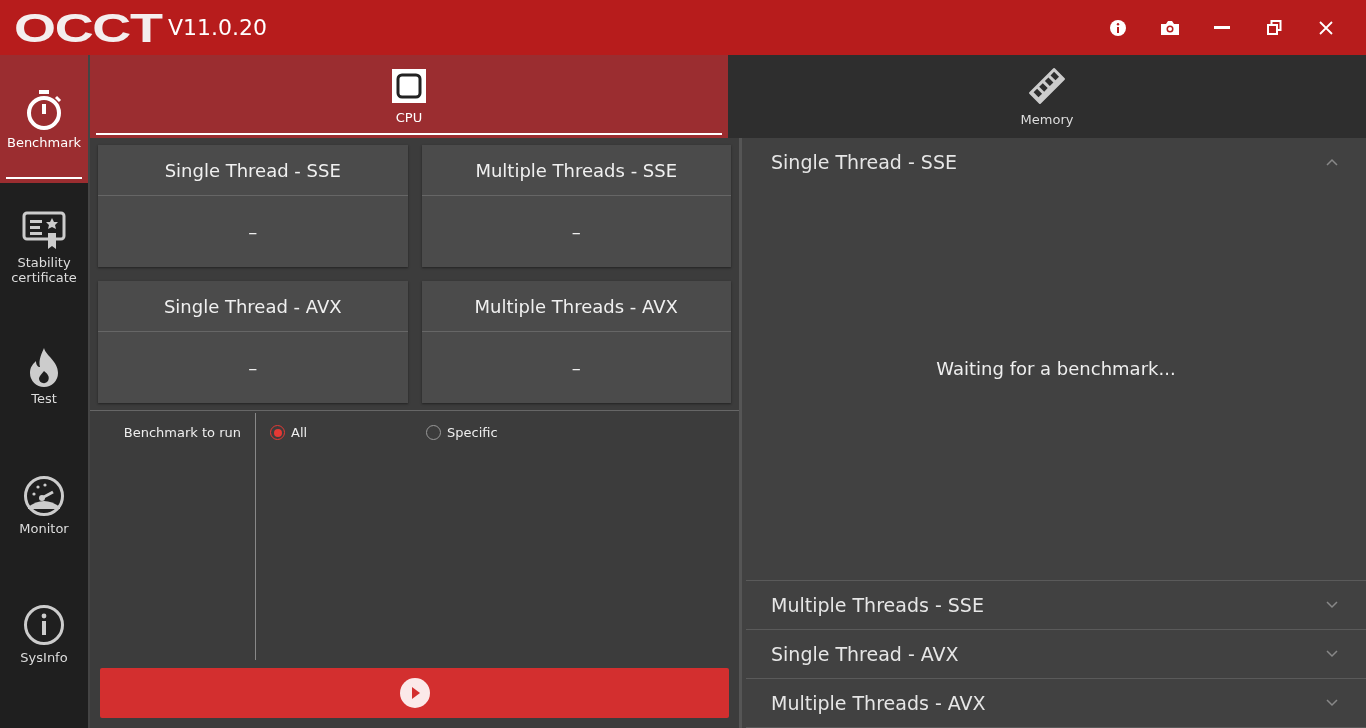  What do you see at coordinates (1274, 27) in the screenshot?
I see `restore-icon` at bounding box center [1274, 27].